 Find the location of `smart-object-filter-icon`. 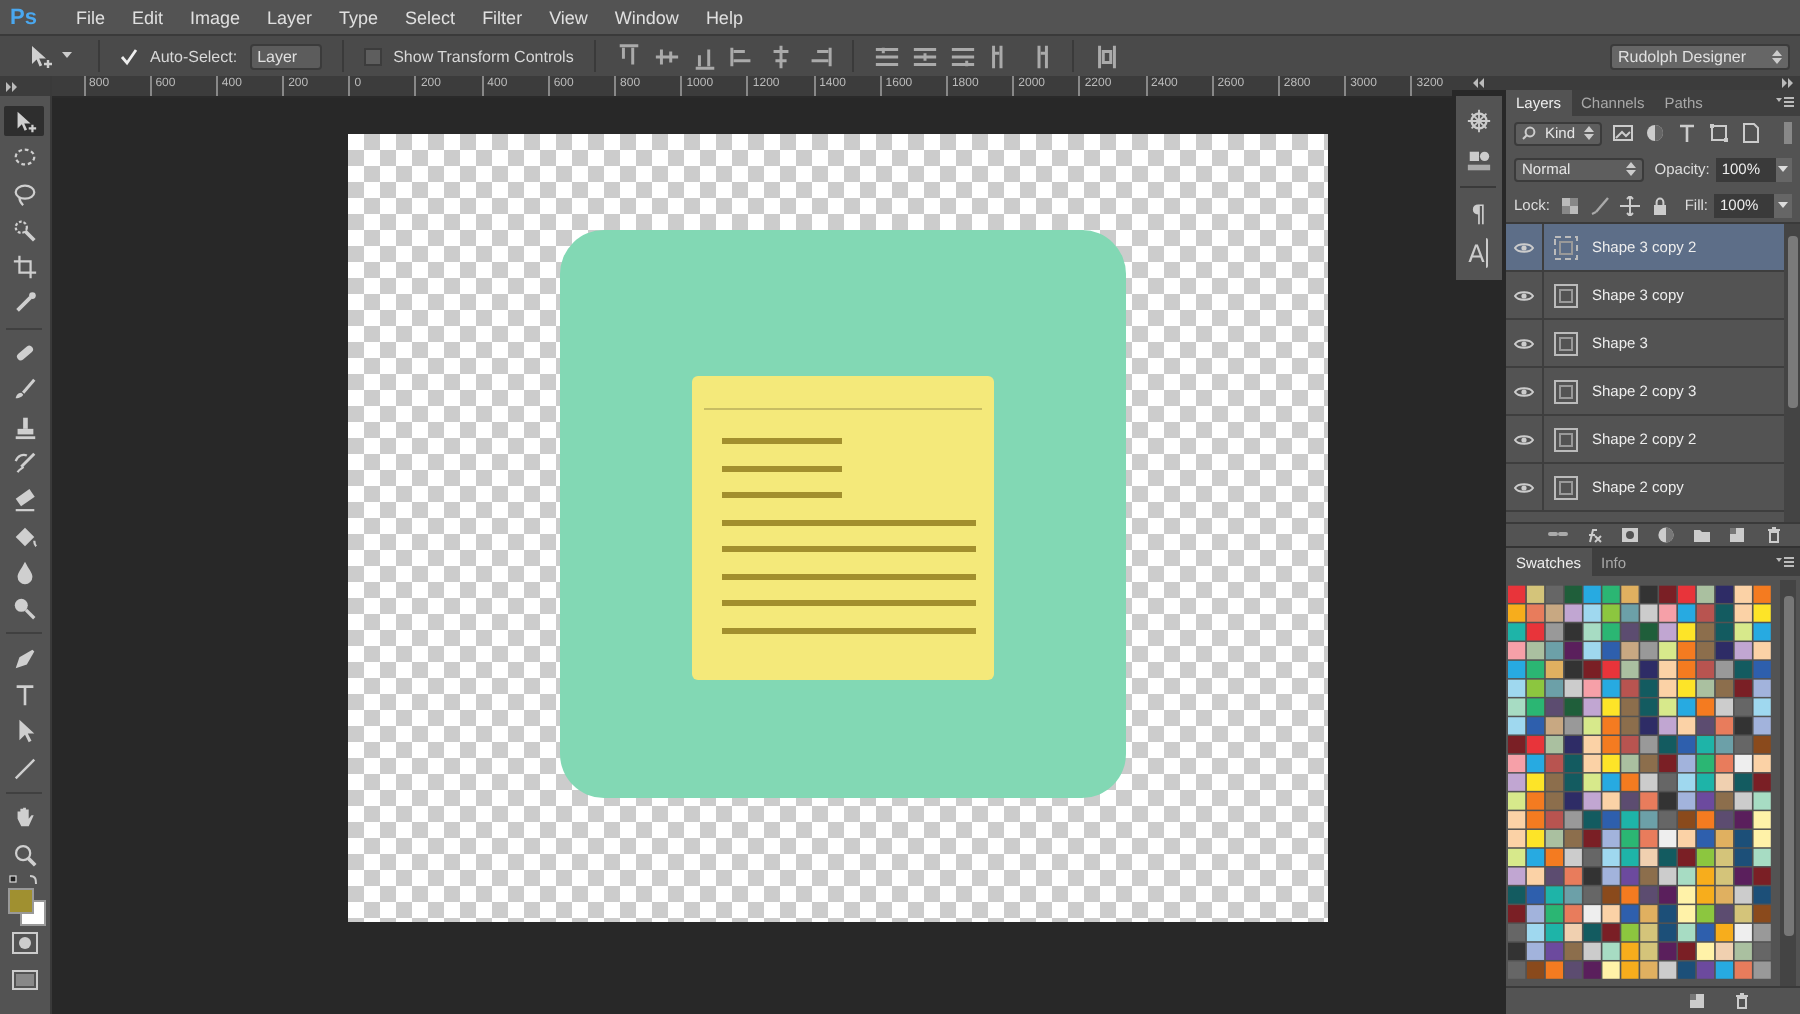

smart-object-filter-icon is located at coordinates (1751, 133).